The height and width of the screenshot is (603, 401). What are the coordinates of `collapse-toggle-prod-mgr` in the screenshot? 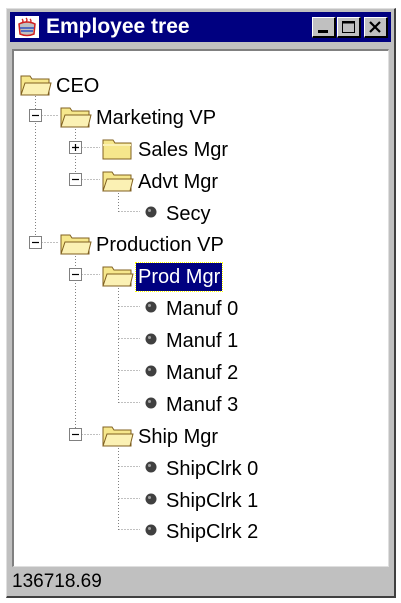 It's located at (75, 274).